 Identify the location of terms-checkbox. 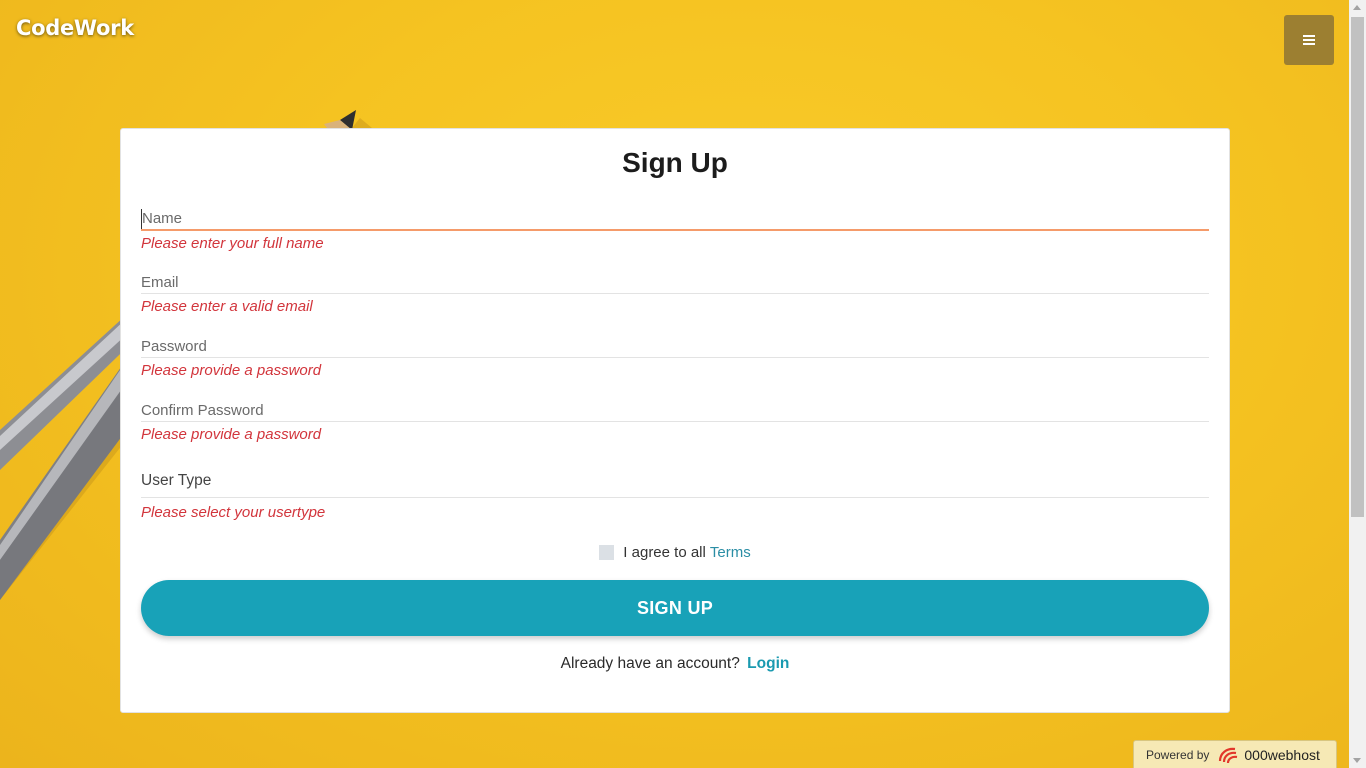
(607, 552).